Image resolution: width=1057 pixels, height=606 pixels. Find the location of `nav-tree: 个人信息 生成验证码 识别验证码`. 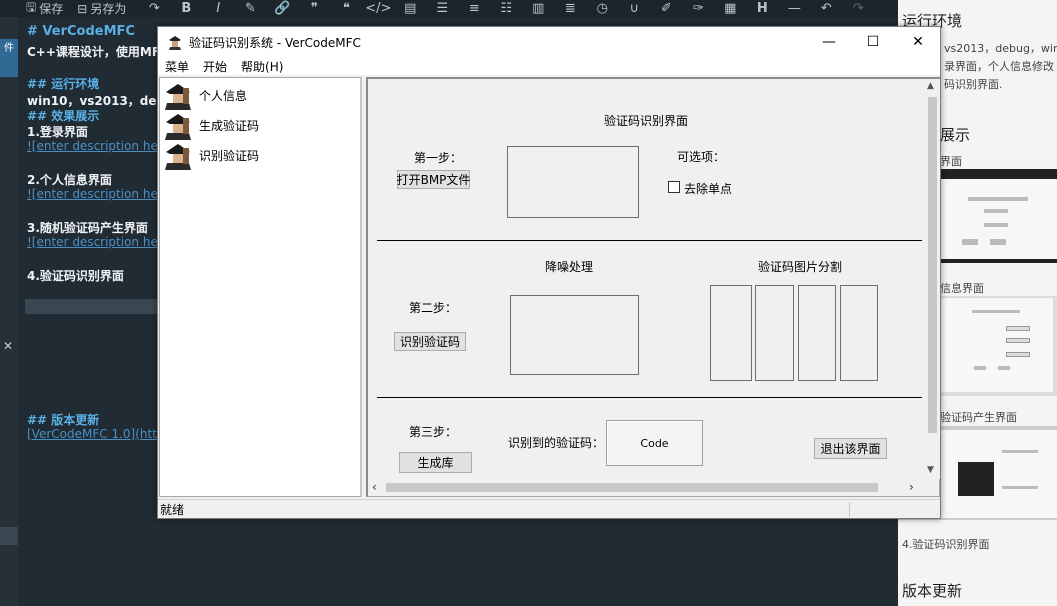

nav-tree: 个人信息 生成验证码 识别验证码 is located at coordinates (260, 287).